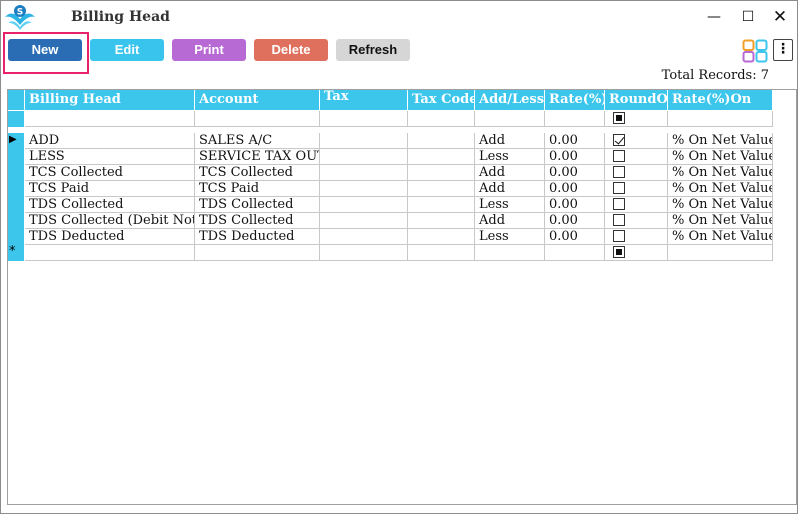  Describe the element at coordinates (110, 157) in the screenshot. I see `cell-billing-head: LESS` at that location.